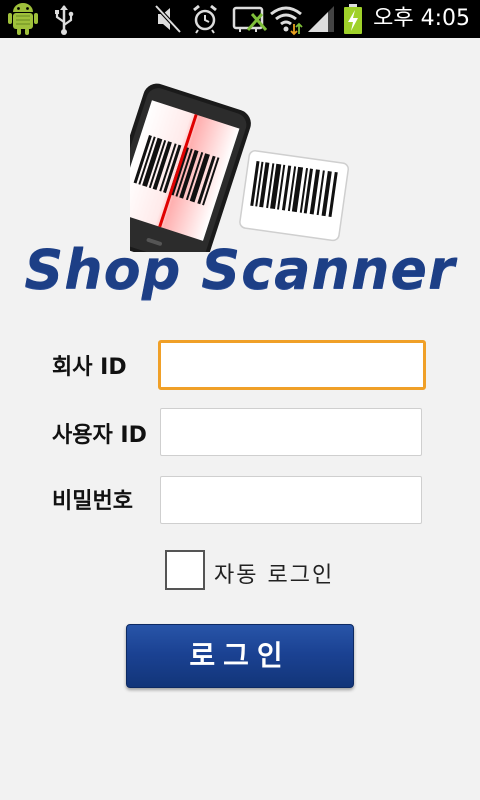  Describe the element at coordinates (168, 19) in the screenshot. I see `mute-icon` at that location.